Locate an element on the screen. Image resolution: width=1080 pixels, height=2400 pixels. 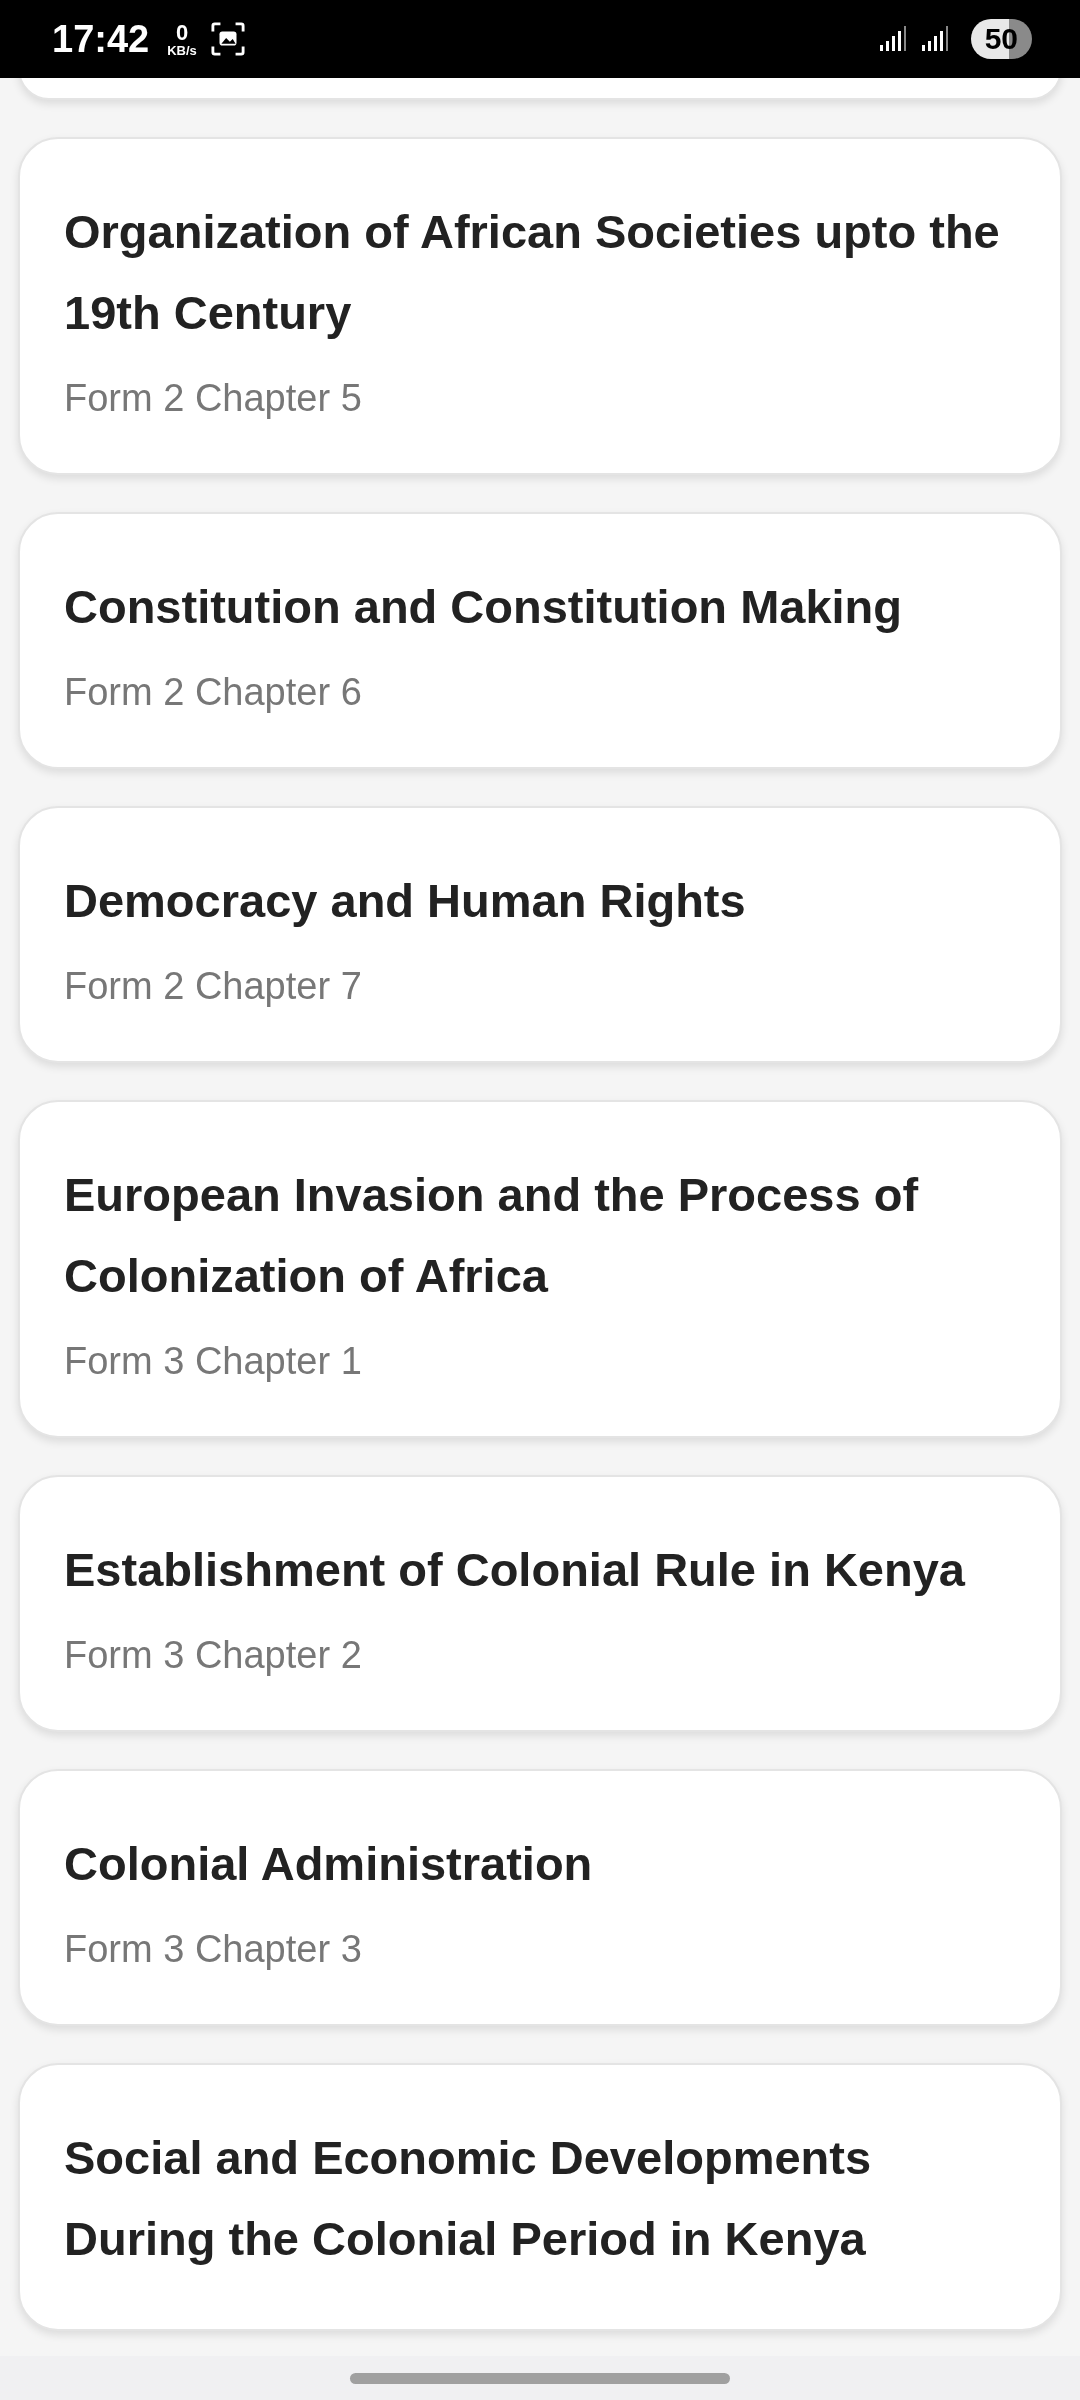
chapter-subtitle: Form 2 Chapter 6 is located at coordinates (213, 692).